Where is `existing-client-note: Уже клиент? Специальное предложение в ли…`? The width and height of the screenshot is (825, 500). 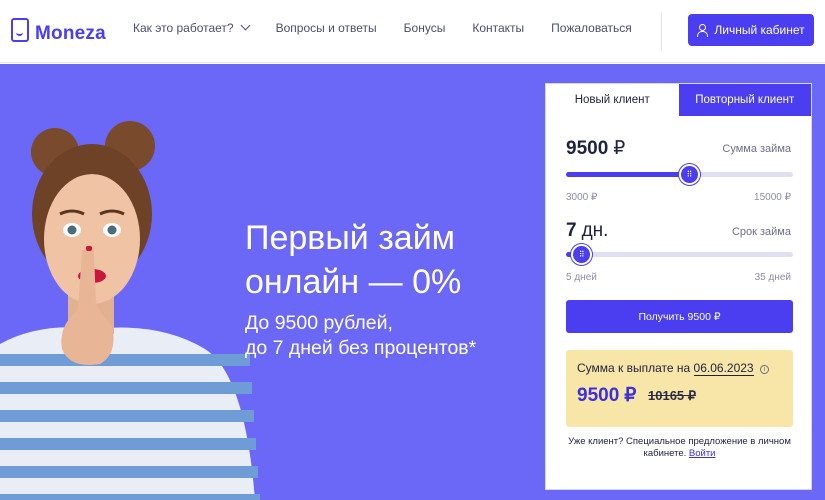
existing-client-note: Уже клиент? Специальное предложение в ли… is located at coordinates (679, 448).